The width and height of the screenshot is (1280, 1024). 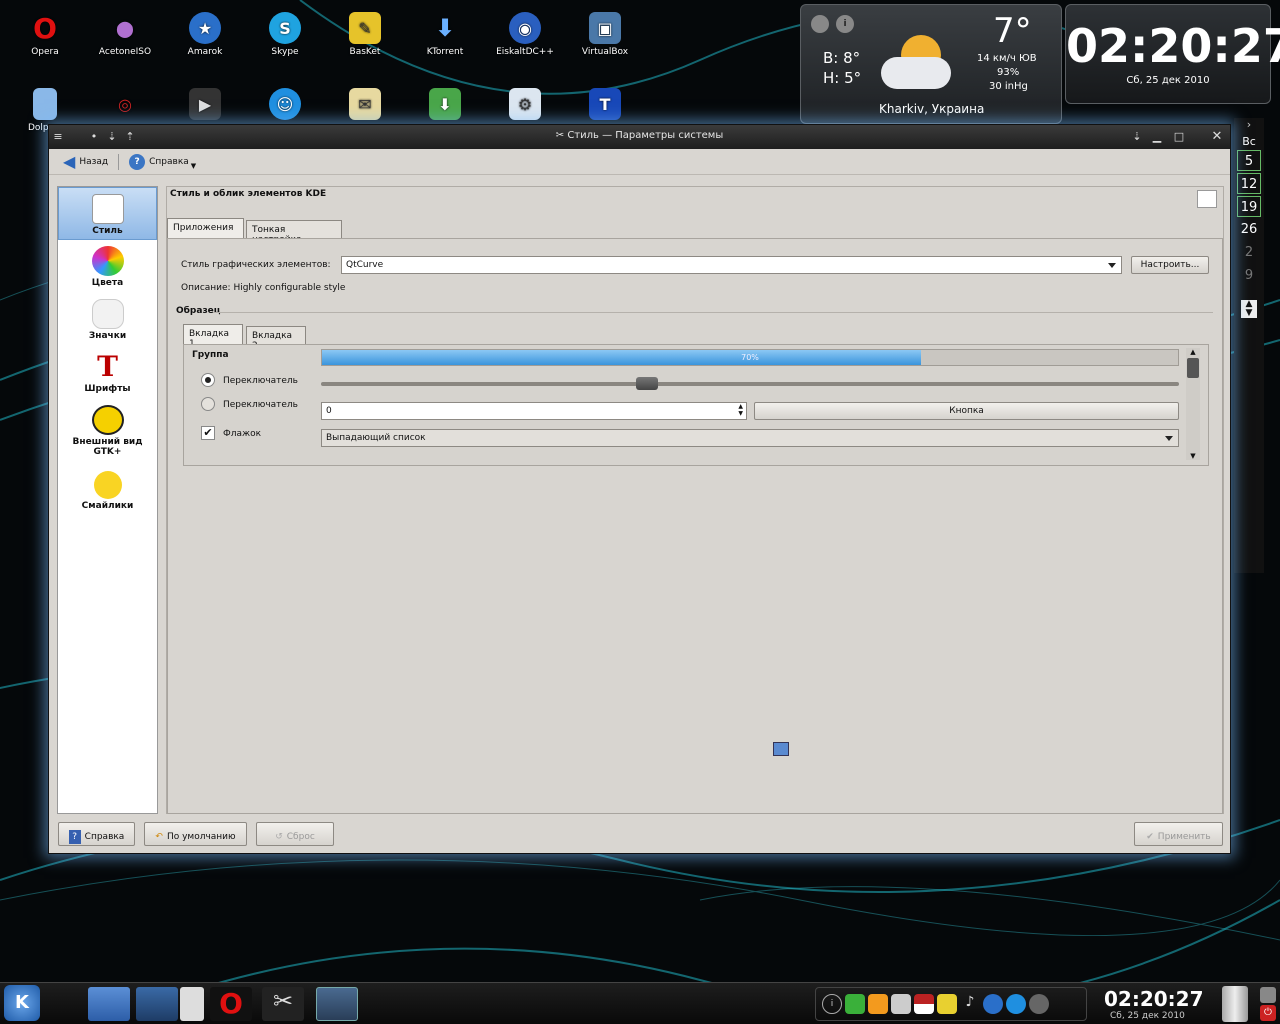 What do you see at coordinates (45, 28) in the screenshot?
I see `opera-icon: O` at bounding box center [45, 28].